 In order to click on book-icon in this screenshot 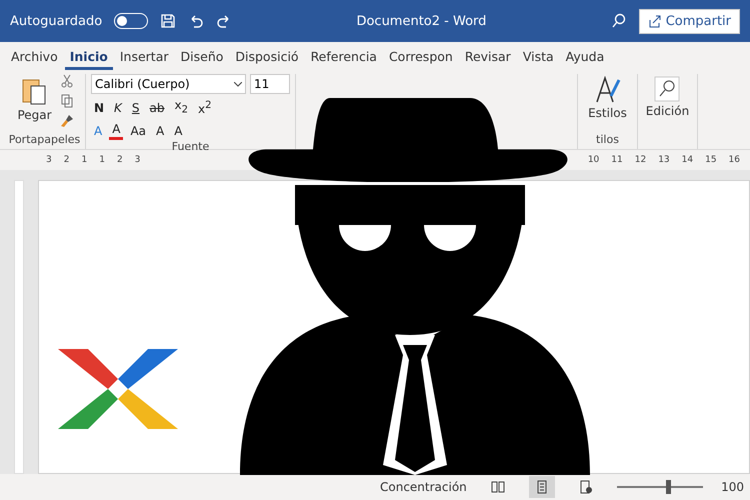, I will do `click(497, 487)`.